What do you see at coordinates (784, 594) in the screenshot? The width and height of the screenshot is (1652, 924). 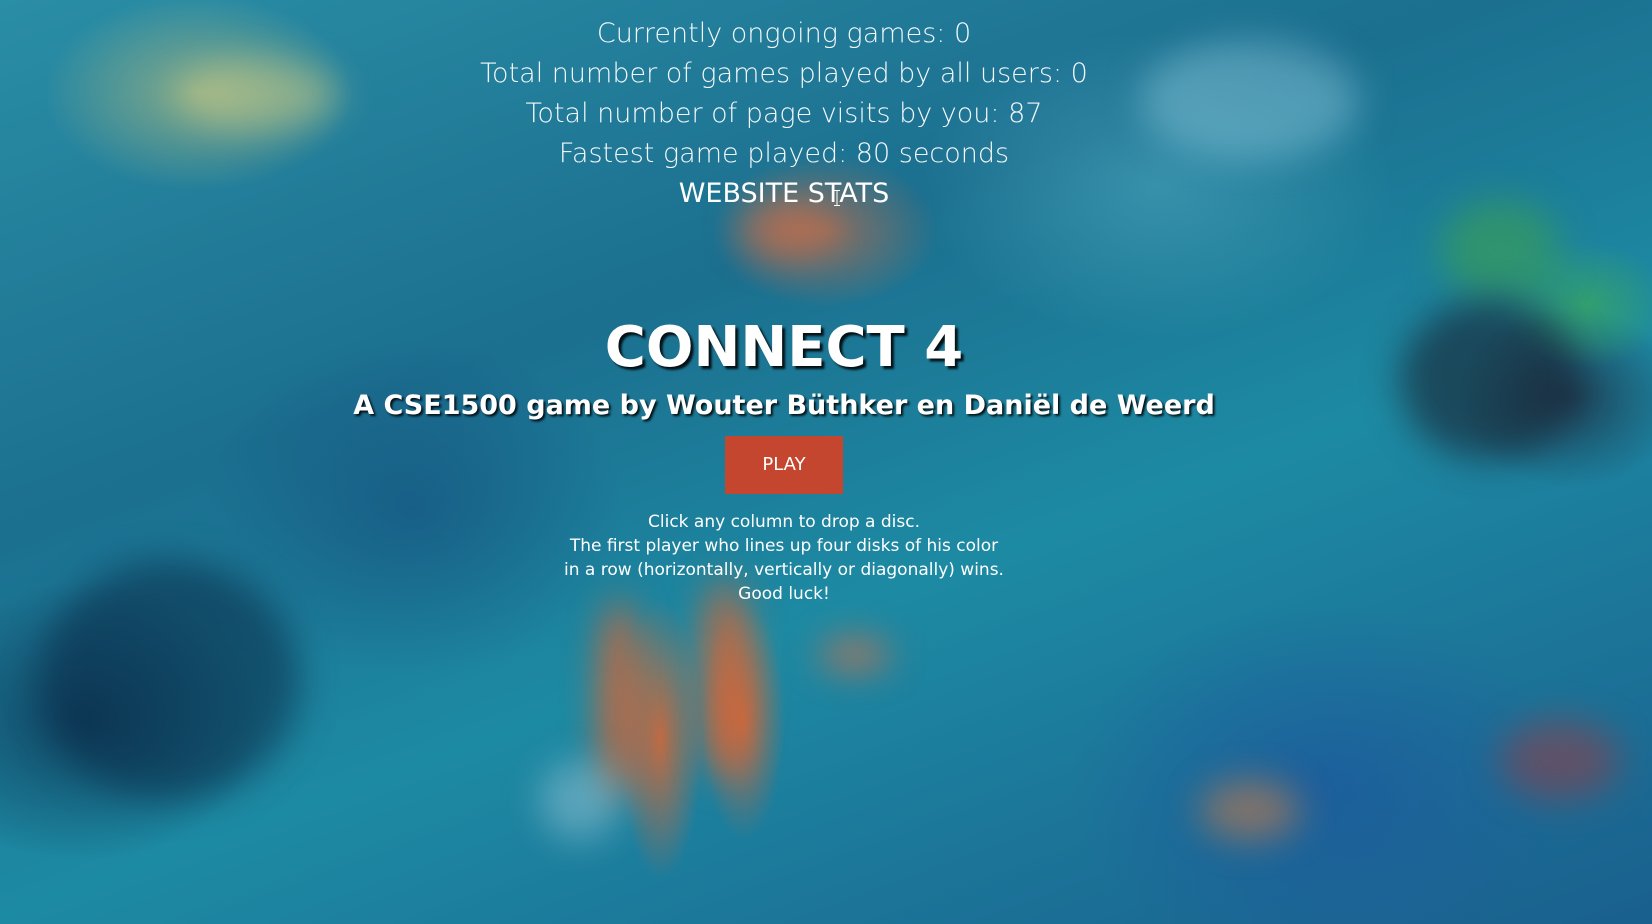 I see `instruction-line: Good luck!` at bounding box center [784, 594].